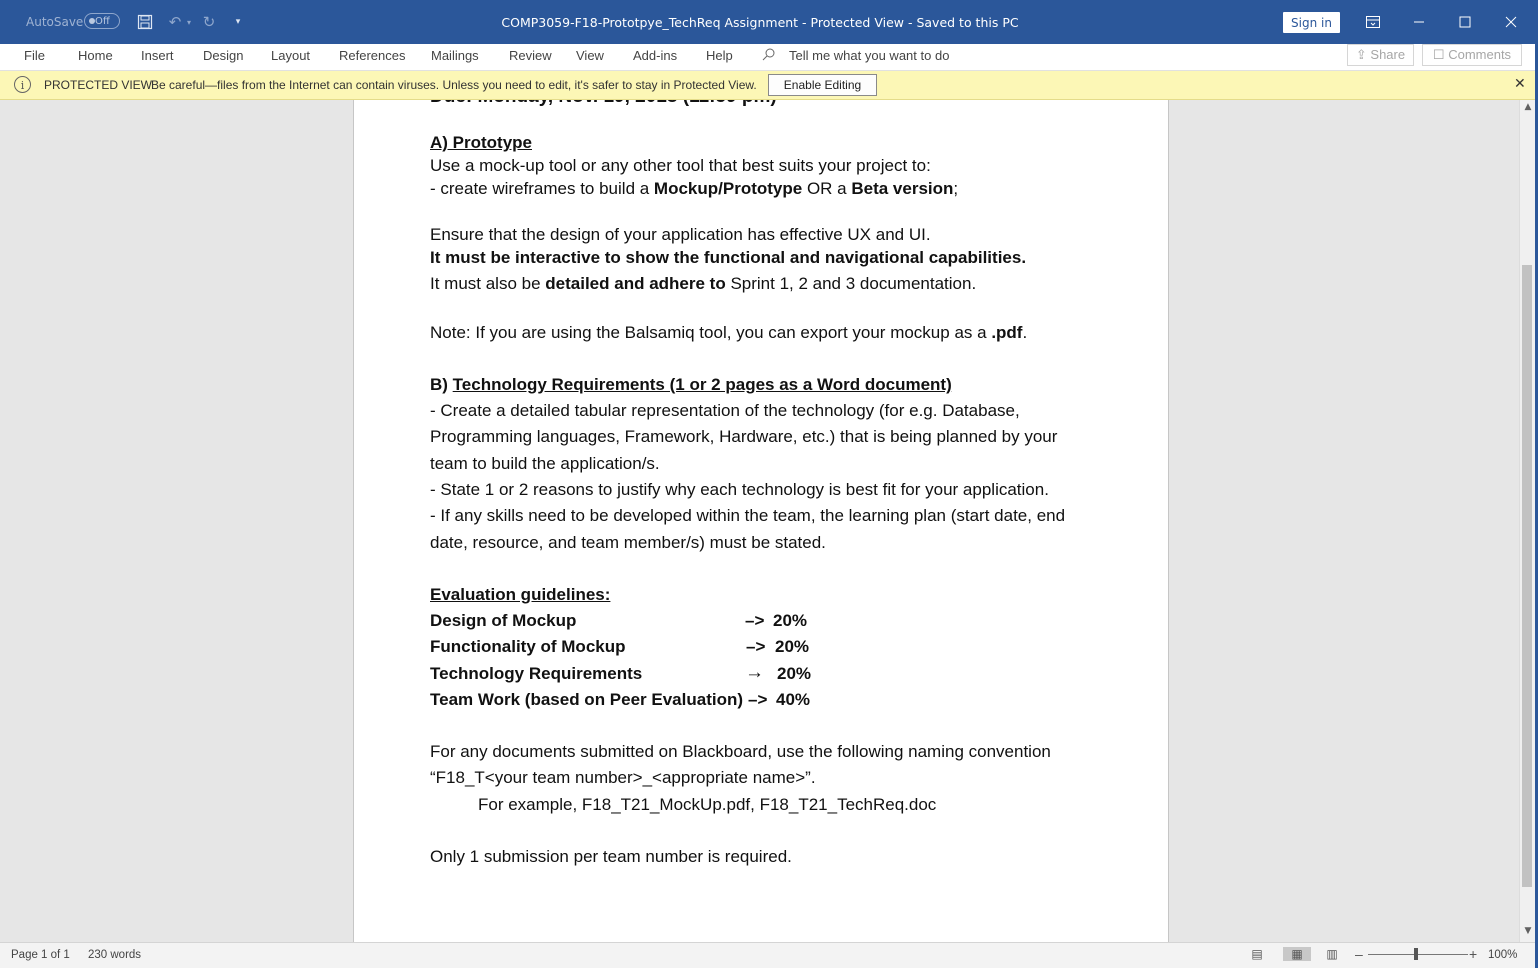  I want to click on section-a-heading: A) Prototype, so click(481, 142).